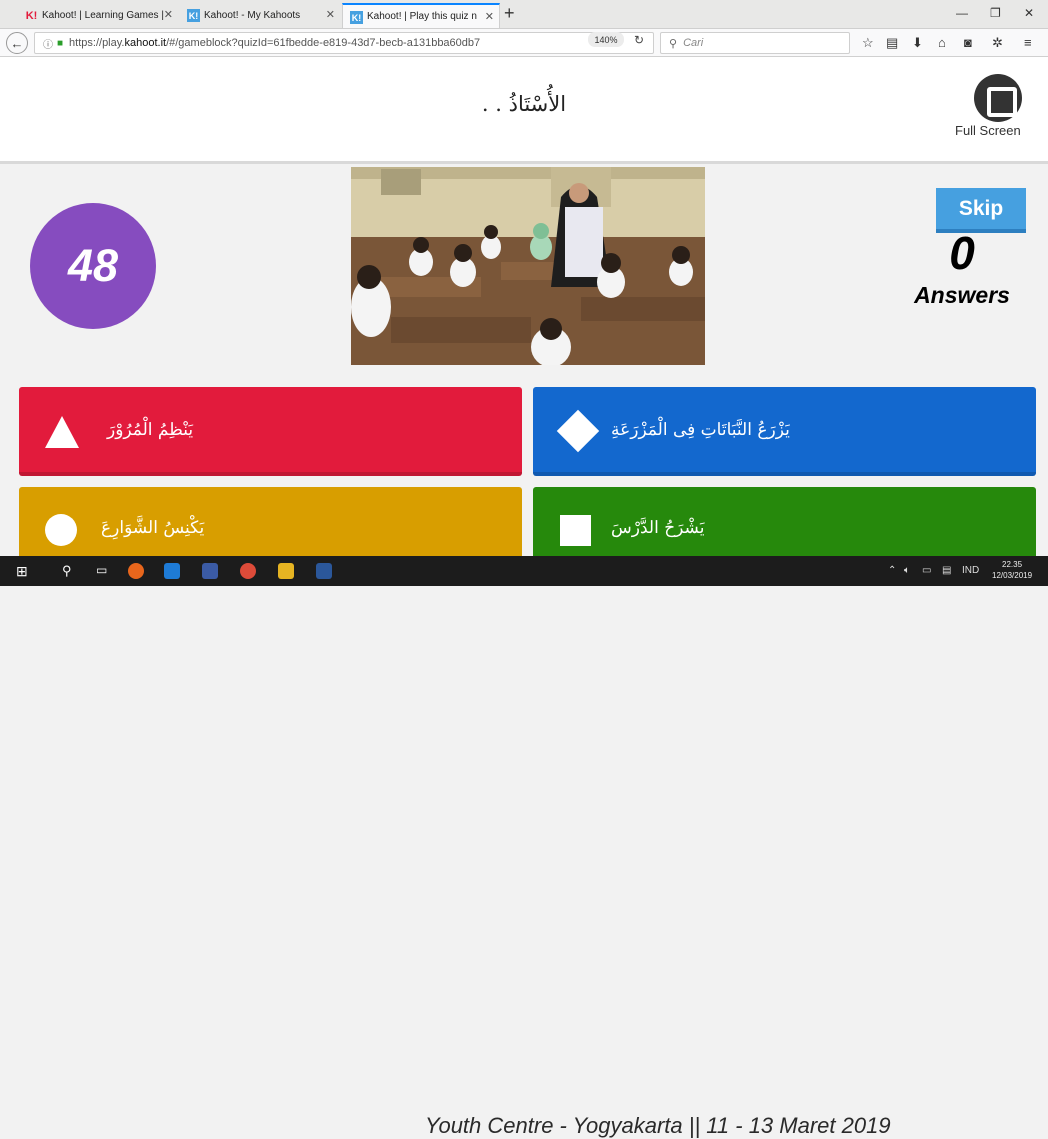  I want to click on volume-icon: 🔈︎, so click(907, 570).